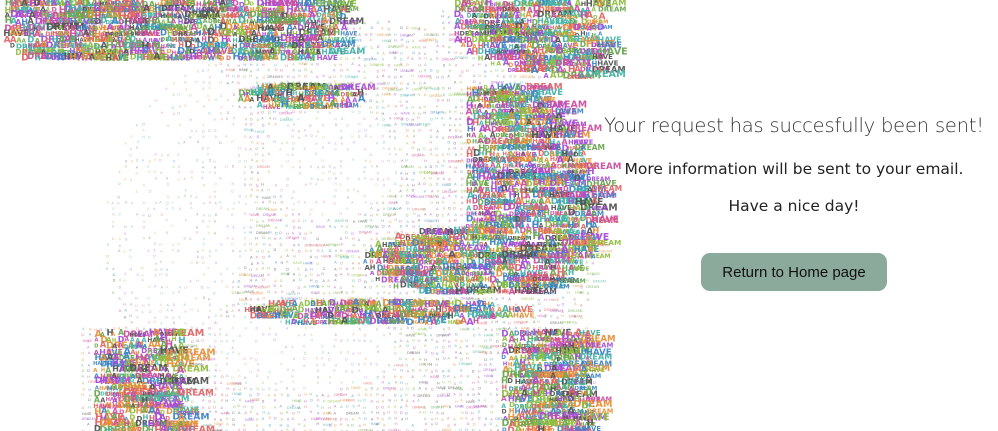 This screenshot has width=998, height=431. What do you see at coordinates (794, 272) in the screenshot?
I see `return-home-button: Return to Home page` at bounding box center [794, 272].